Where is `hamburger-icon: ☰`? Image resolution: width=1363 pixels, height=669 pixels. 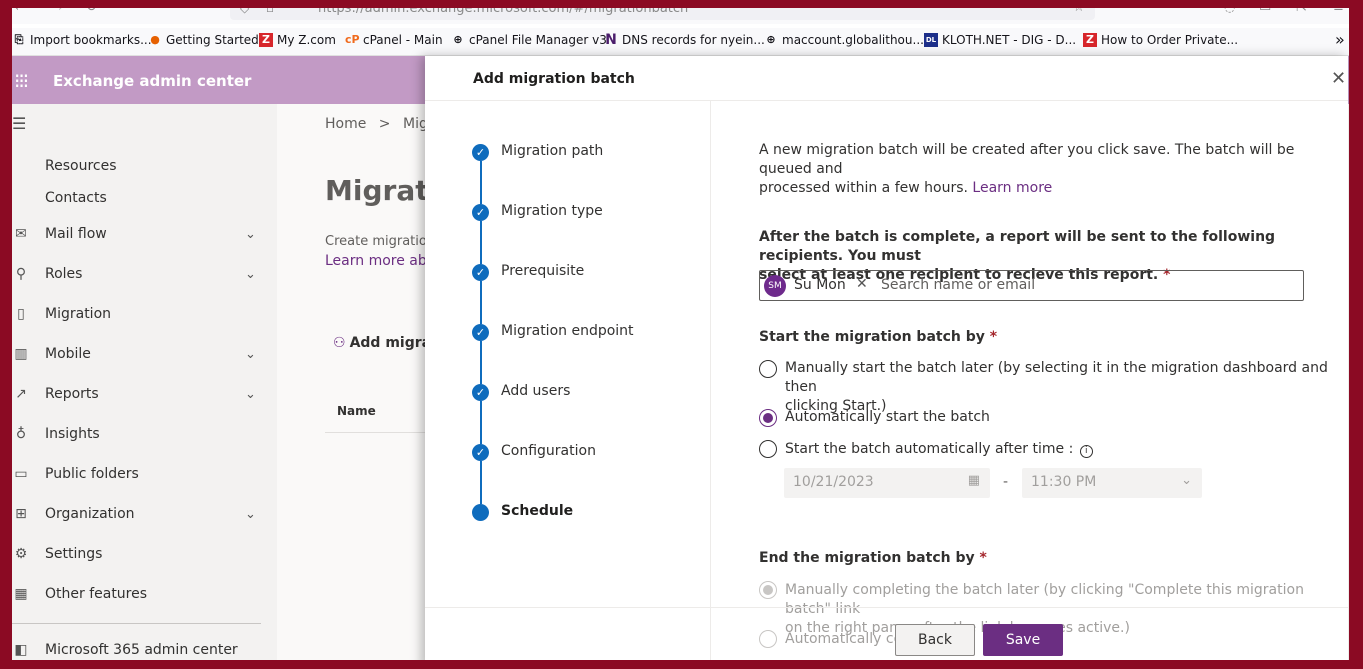
hamburger-icon: ☰ is located at coordinates (19, 123).